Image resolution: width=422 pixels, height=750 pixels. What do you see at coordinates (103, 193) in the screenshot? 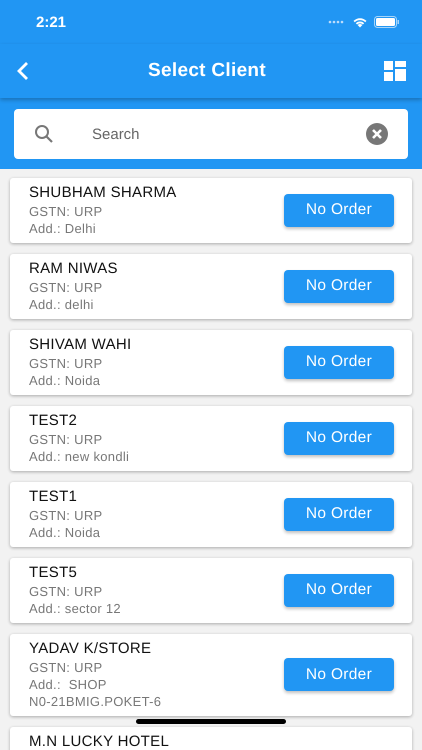
I see `client-name: SHUBHAM SHARMA` at bounding box center [103, 193].